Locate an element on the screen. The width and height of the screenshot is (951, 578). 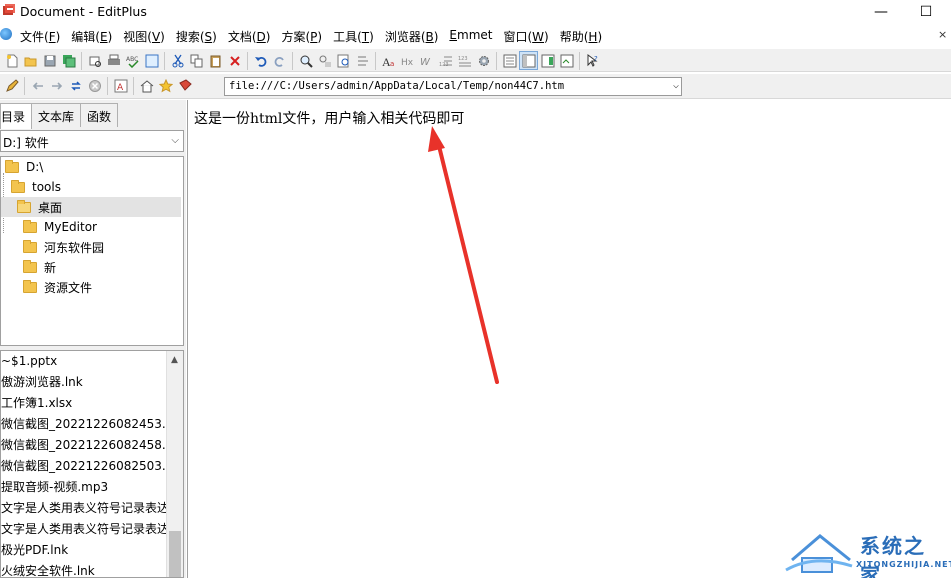
list-item: 工作簿1.xlsx is located at coordinates (36, 403).